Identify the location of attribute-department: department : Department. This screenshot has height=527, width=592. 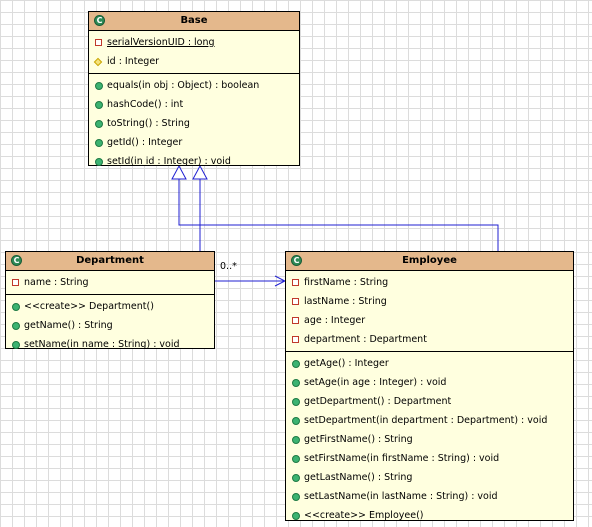
(429, 339).